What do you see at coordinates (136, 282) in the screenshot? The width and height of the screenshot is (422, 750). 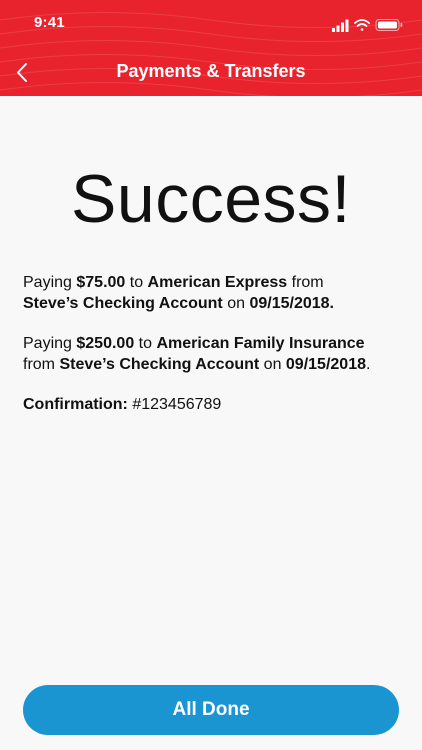 I see `payment-1-to: to` at bounding box center [136, 282].